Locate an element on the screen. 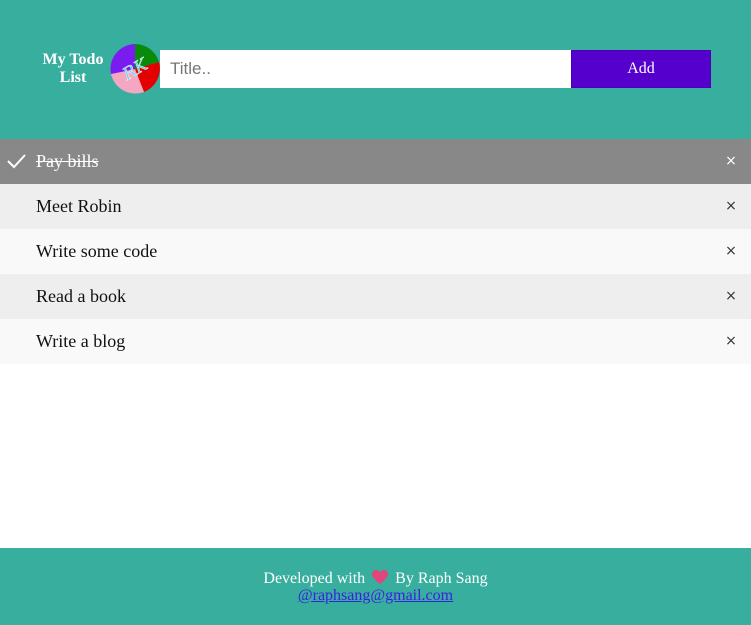 This screenshot has height=625, width=751. todo-item: Pay bills × is located at coordinates (375, 161).